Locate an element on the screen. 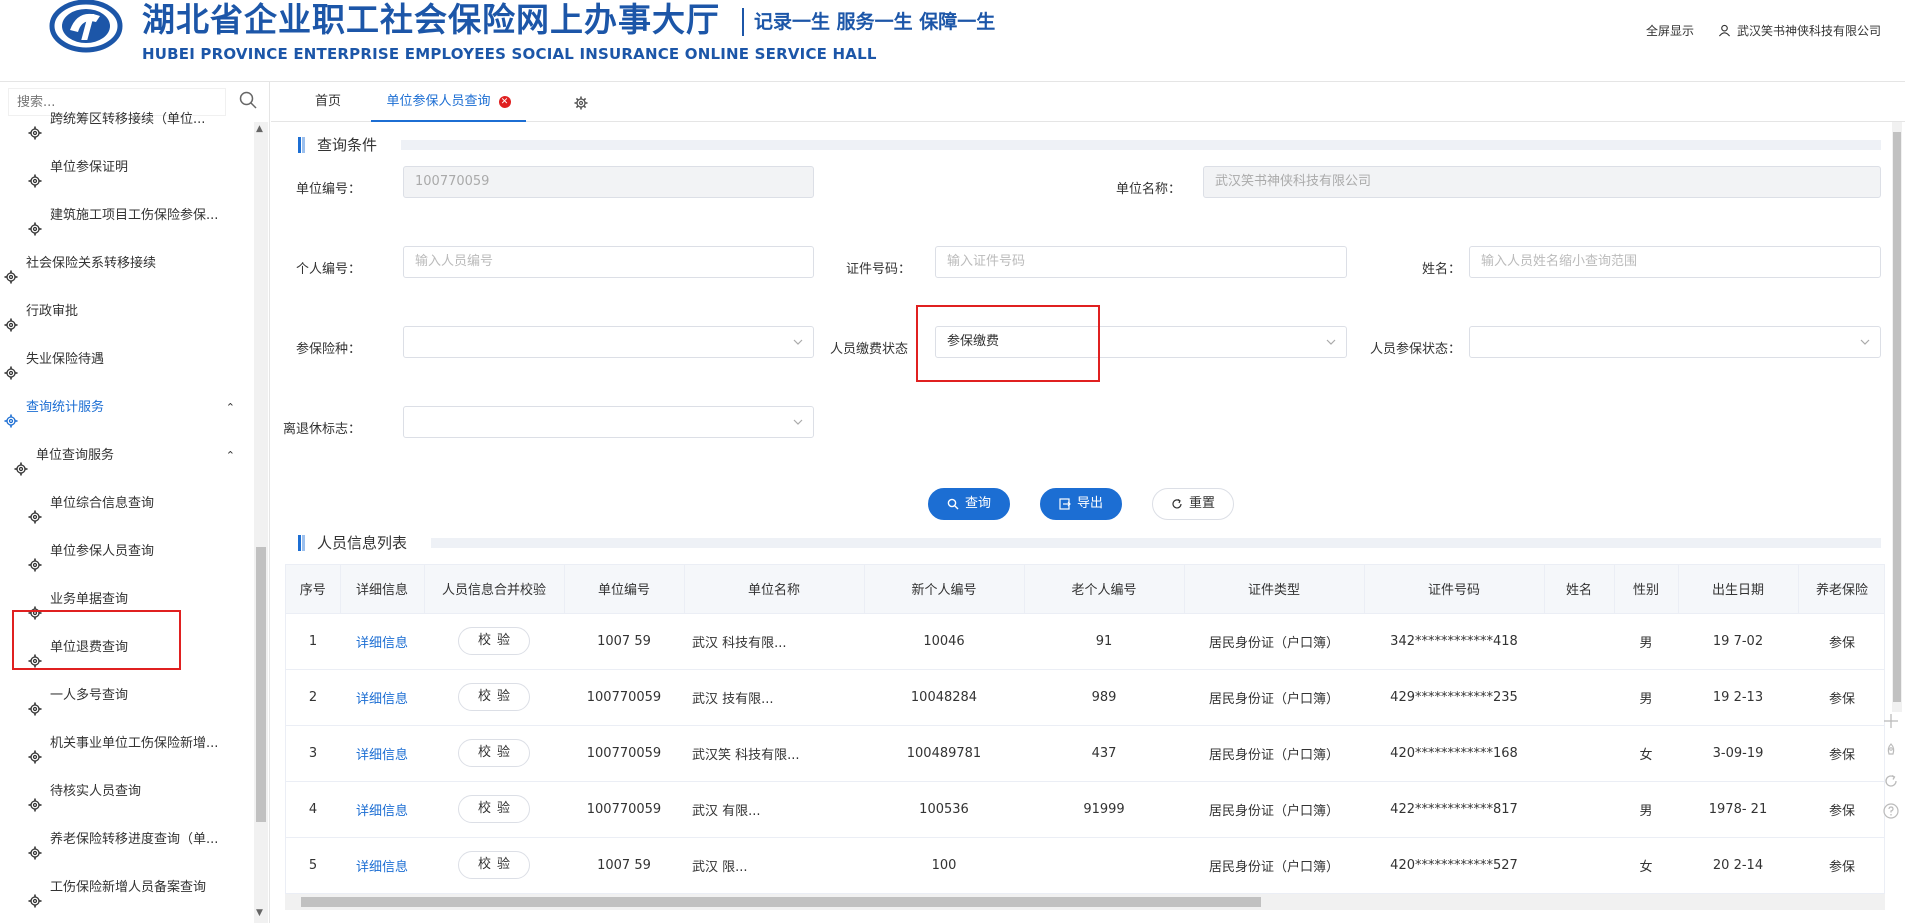 Image resolution: width=1905 pixels, height=923 pixels. reset-button: 重置 is located at coordinates (1193, 504).